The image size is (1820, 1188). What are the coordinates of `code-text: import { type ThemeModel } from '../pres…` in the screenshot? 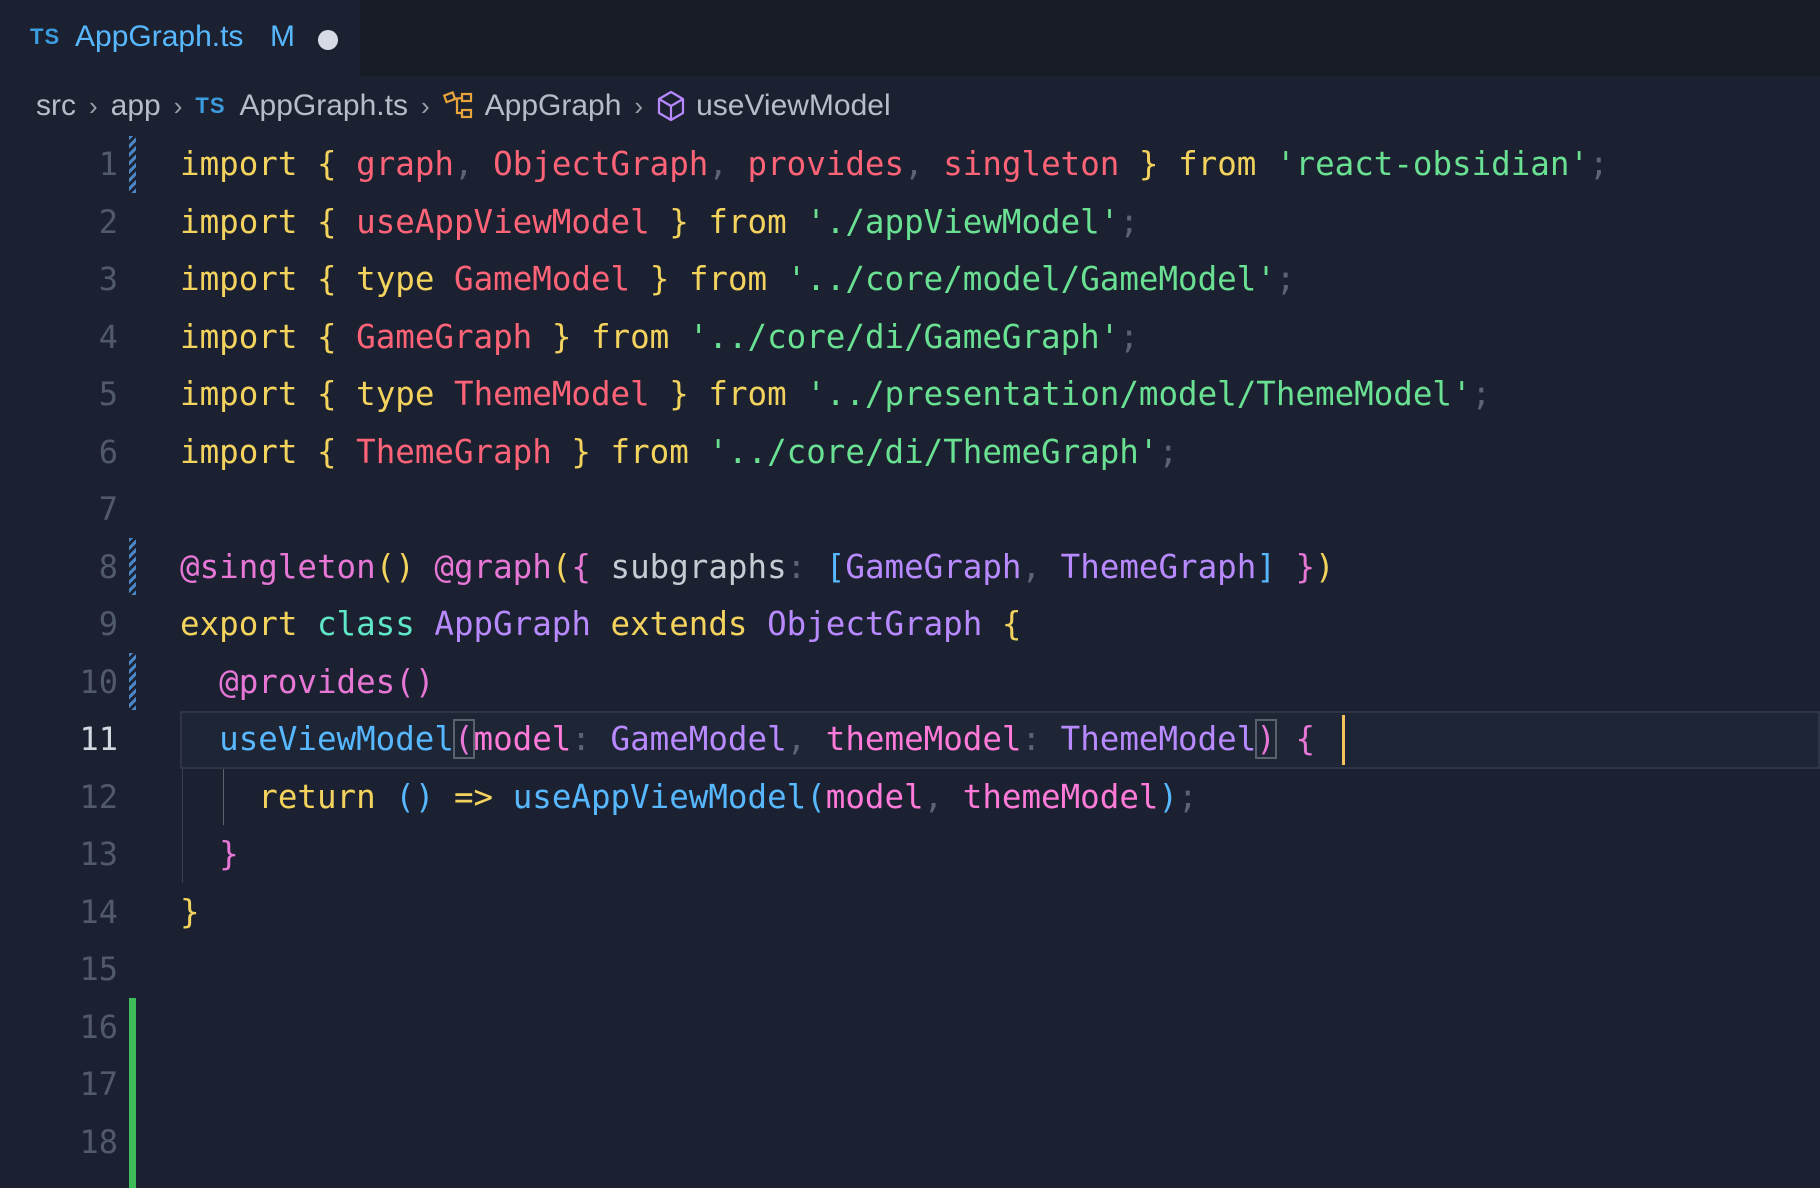 It's located at (836, 394).